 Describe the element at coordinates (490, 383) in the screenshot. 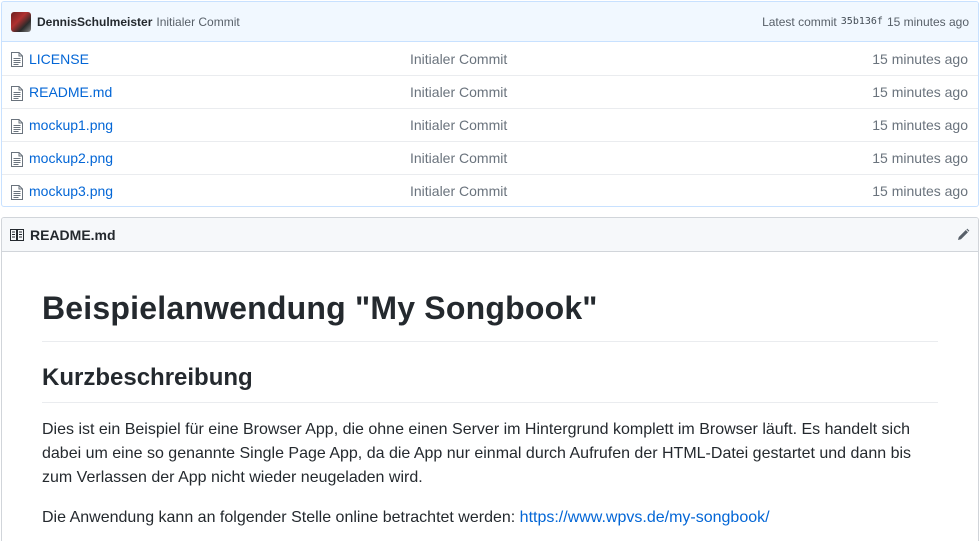

I see `readme-section-heading: Kurzbeschreibung` at that location.